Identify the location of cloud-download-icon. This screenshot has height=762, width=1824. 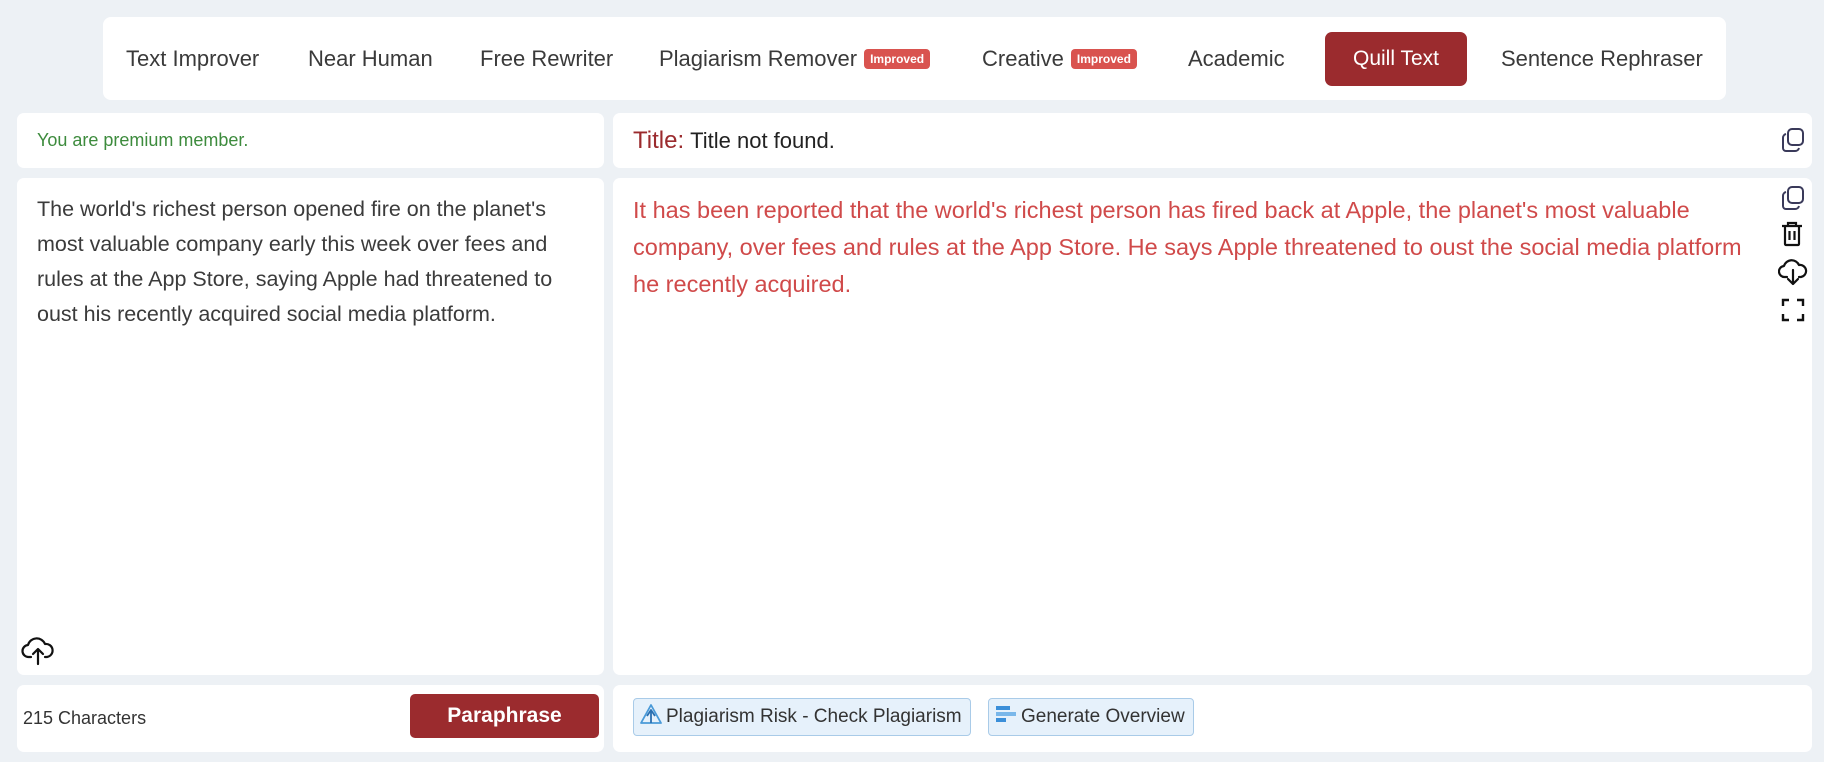
(1792, 274).